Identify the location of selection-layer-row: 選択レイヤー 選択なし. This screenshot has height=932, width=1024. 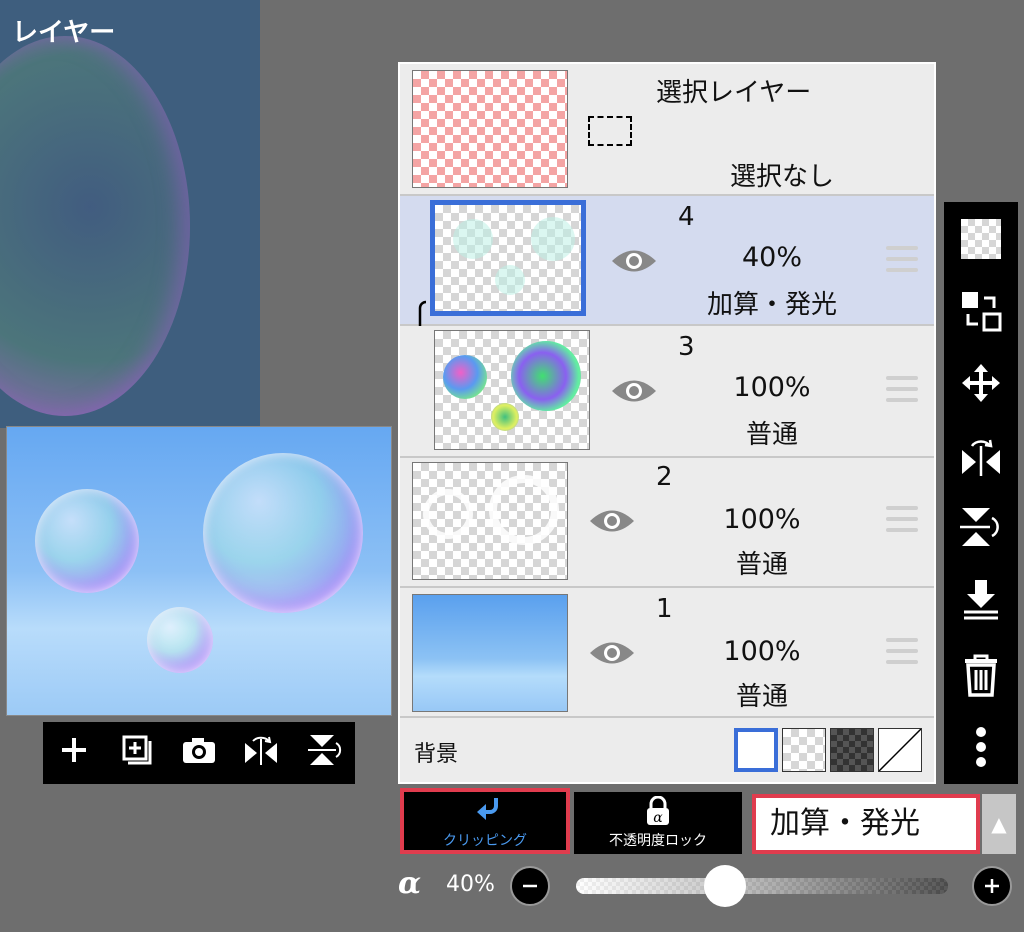
(667, 130).